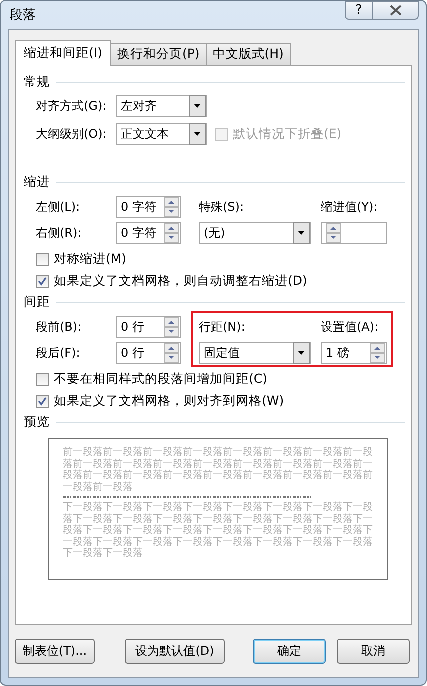 The width and height of the screenshot is (427, 686). Describe the element at coordinates (354, 233) in the screenshot. I see `spin-field` at that location.